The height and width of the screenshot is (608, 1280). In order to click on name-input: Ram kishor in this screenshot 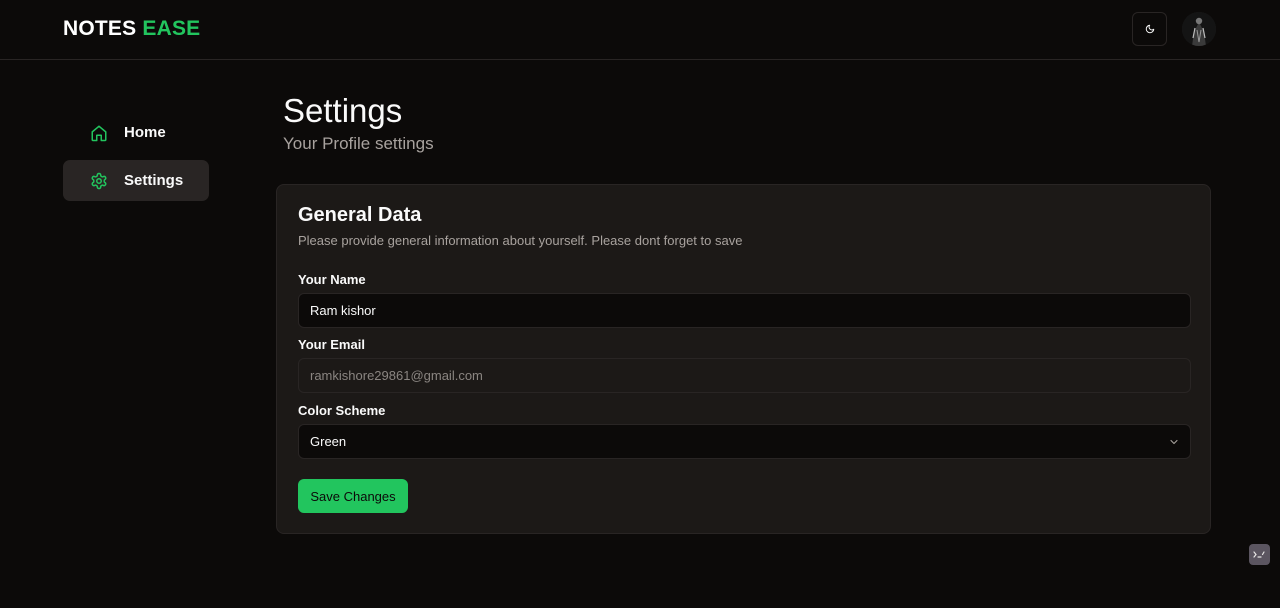, I will do `click(744, 310)`.